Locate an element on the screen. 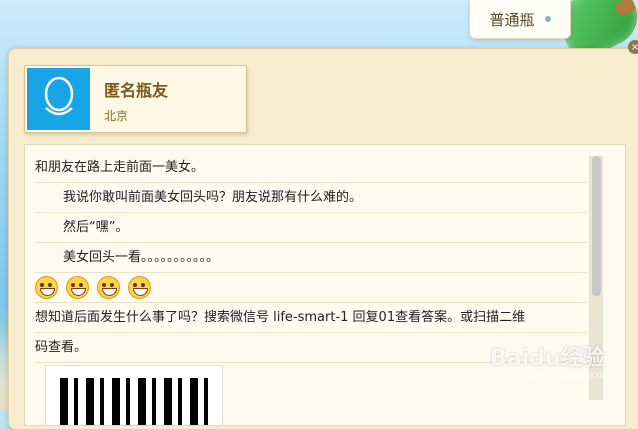 The height and width of the screenshot is (430, 638). user-card: 匿名瓶友 北京 is located at coordinates (135, 99).